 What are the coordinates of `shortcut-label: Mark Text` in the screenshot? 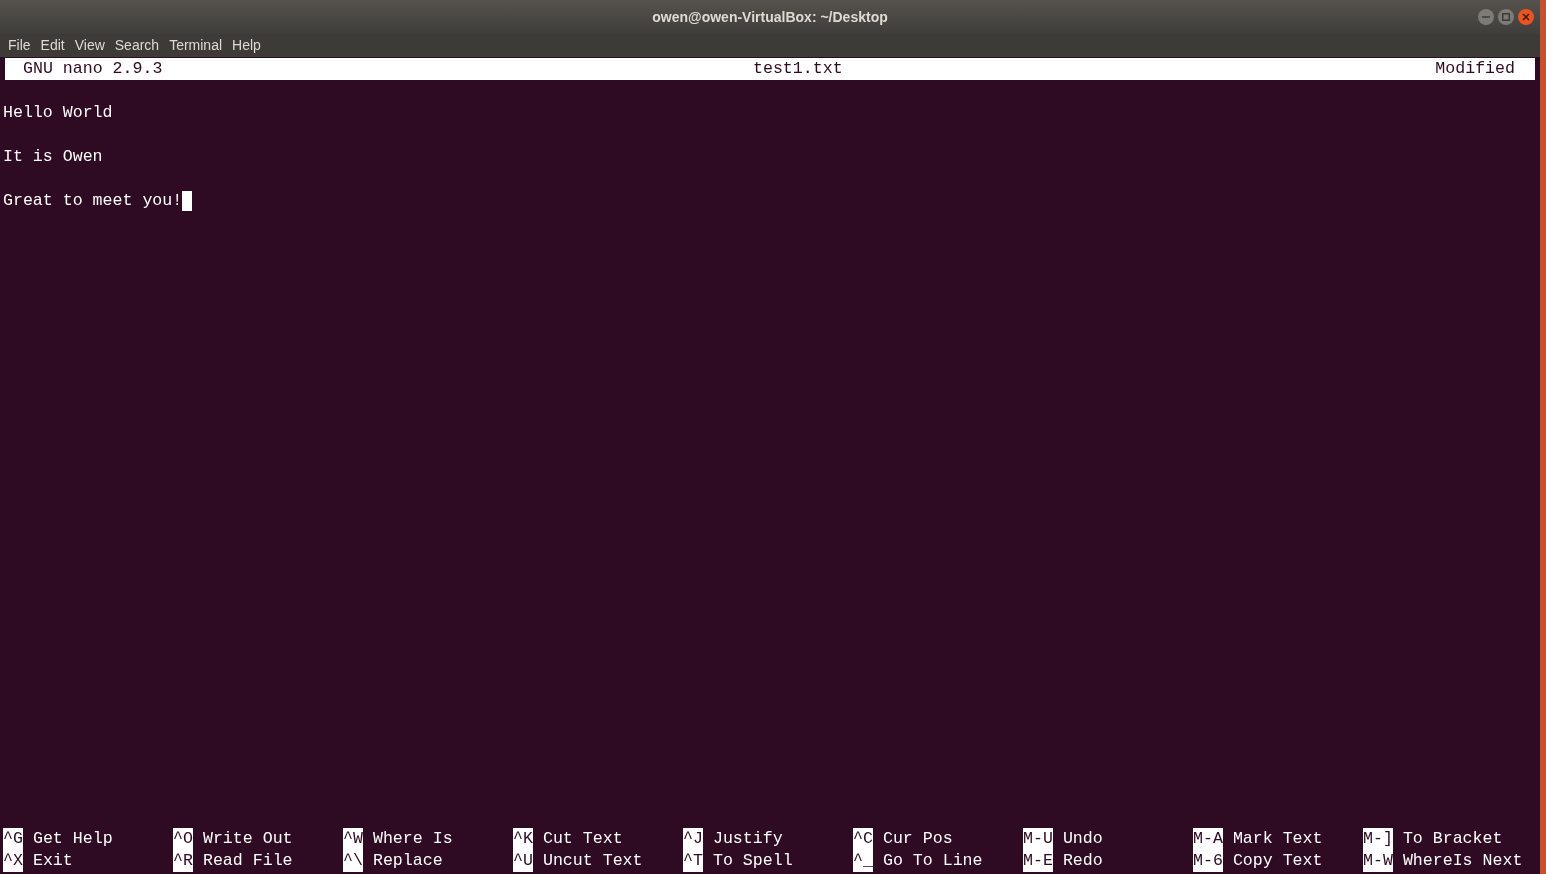 It's located at (1277, 839).